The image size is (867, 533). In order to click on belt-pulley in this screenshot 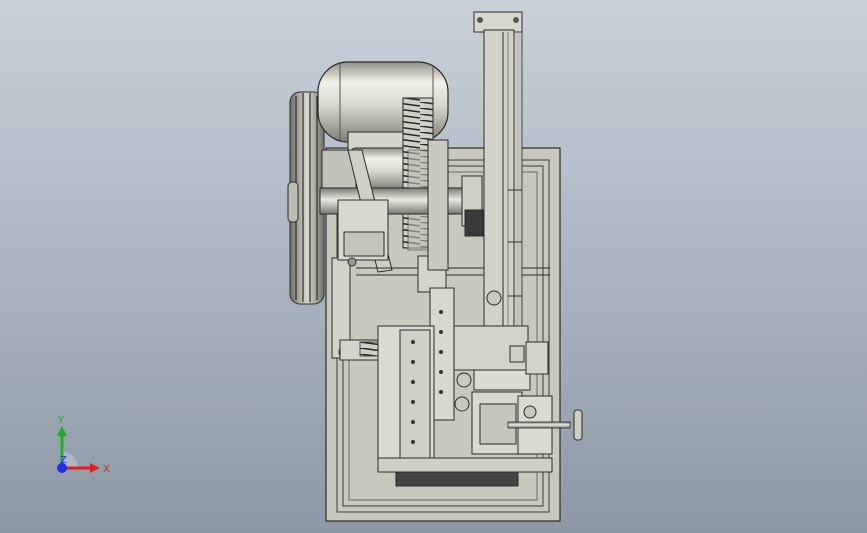, I will do `click(306, 198)`.